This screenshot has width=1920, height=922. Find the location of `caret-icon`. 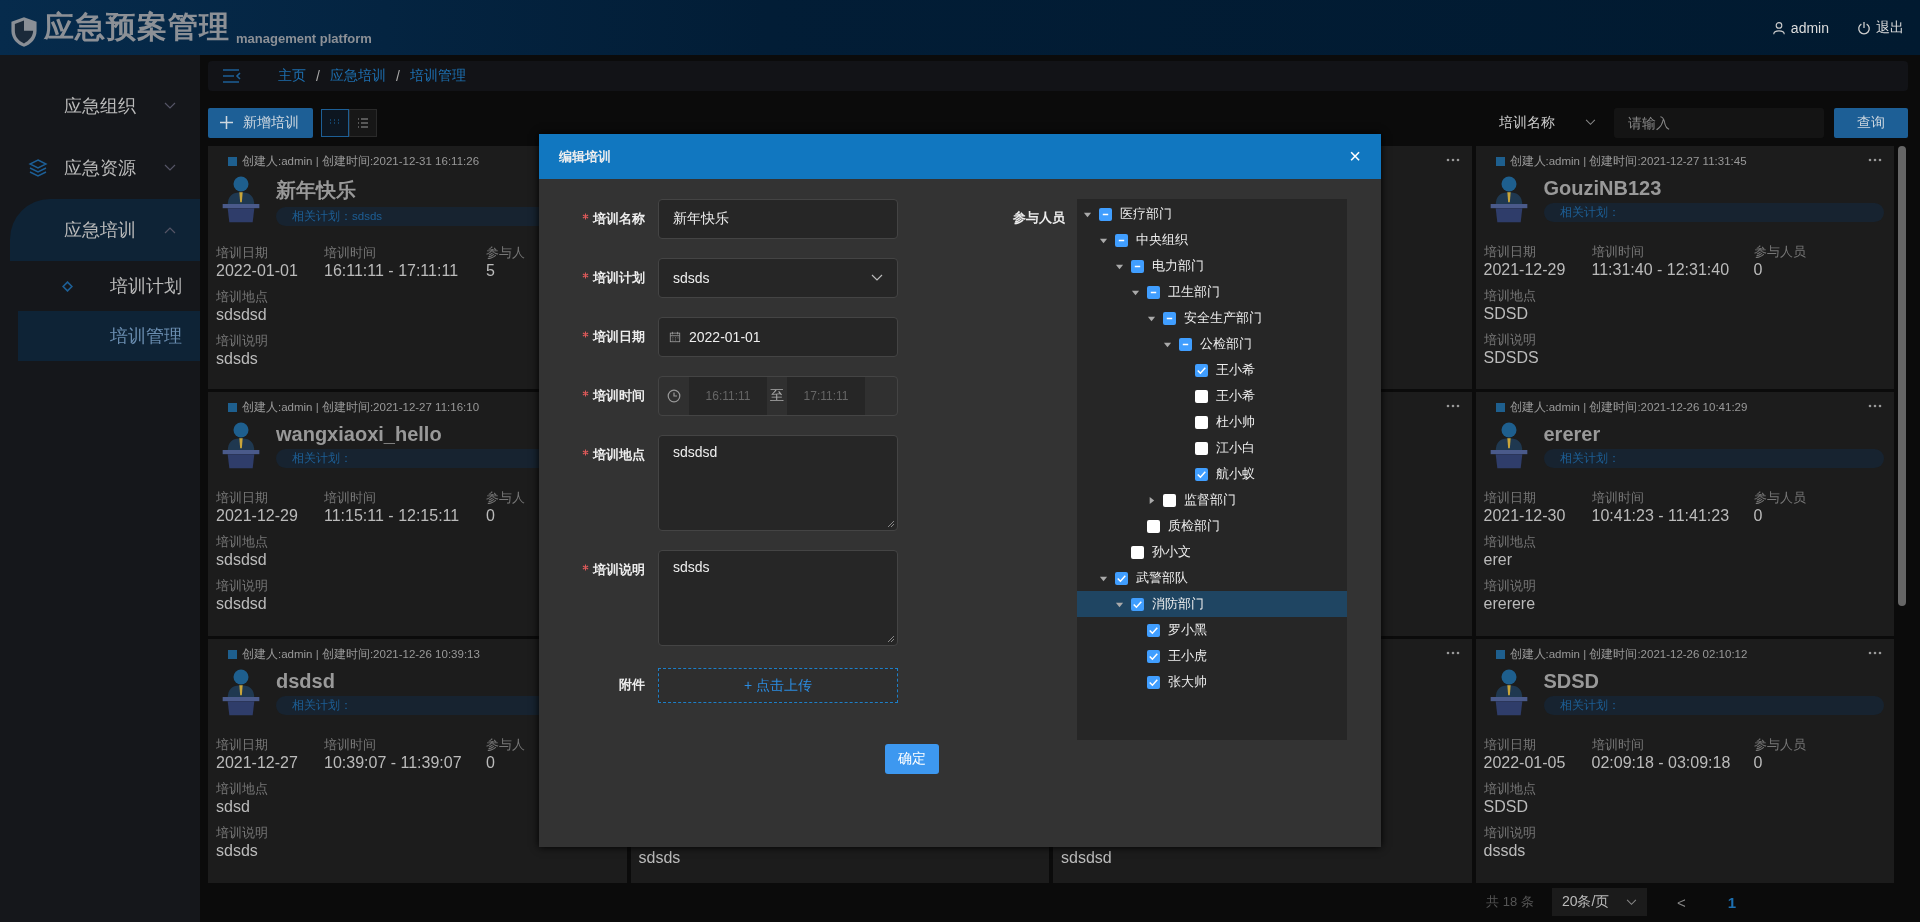

caret-icon is located at coordinates (1151, 500).